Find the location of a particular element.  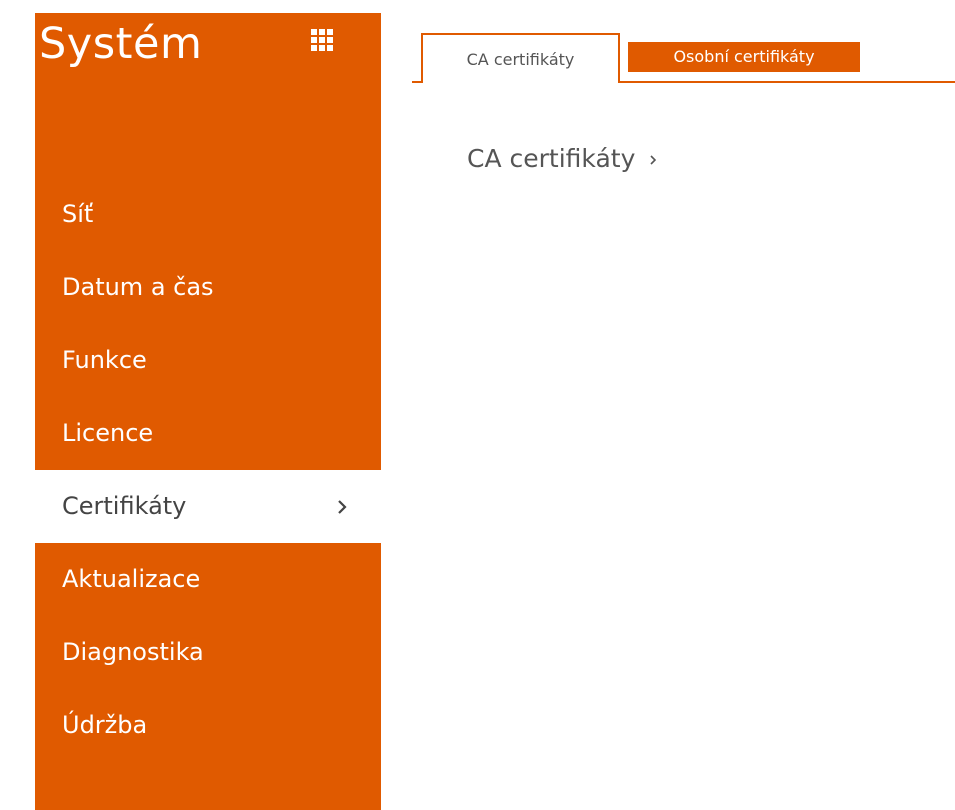

section-heading-label: CA certifikáty is located at coordinates (551, 158).